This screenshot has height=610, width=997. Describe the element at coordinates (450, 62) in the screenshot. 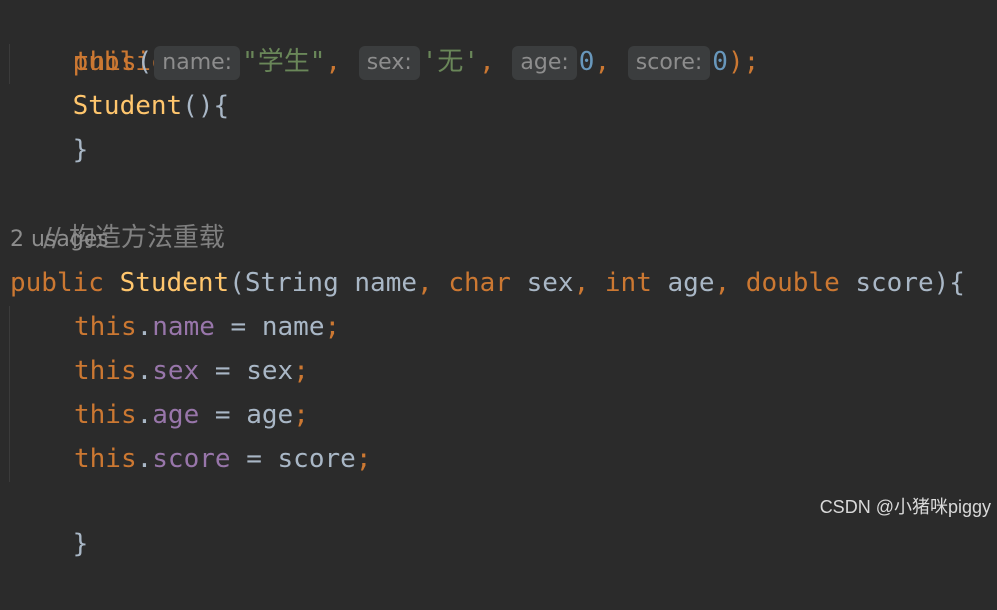

I see `char-literal: '无'` at that location.